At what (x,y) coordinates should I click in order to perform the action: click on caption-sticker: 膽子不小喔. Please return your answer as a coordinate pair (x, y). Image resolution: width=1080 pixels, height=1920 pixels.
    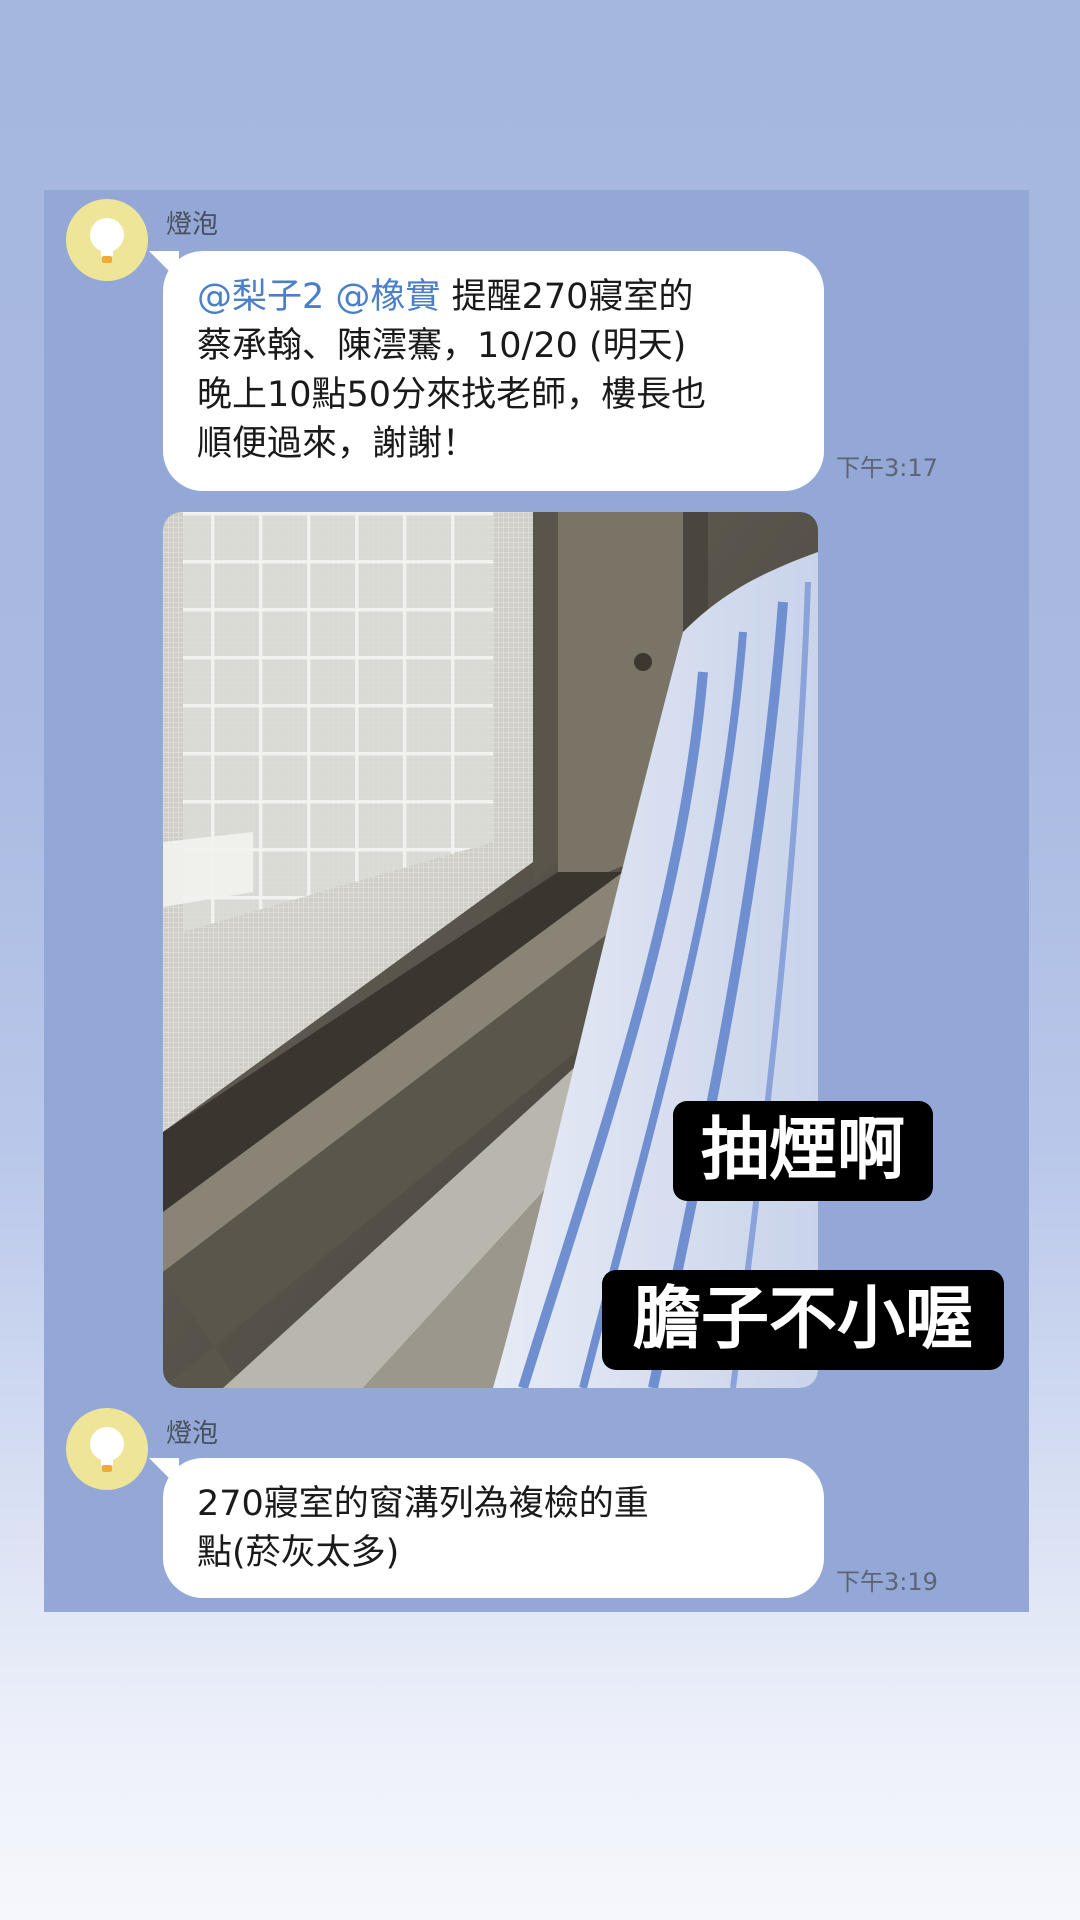
    Looking at the image, I should click on (803, 1320).